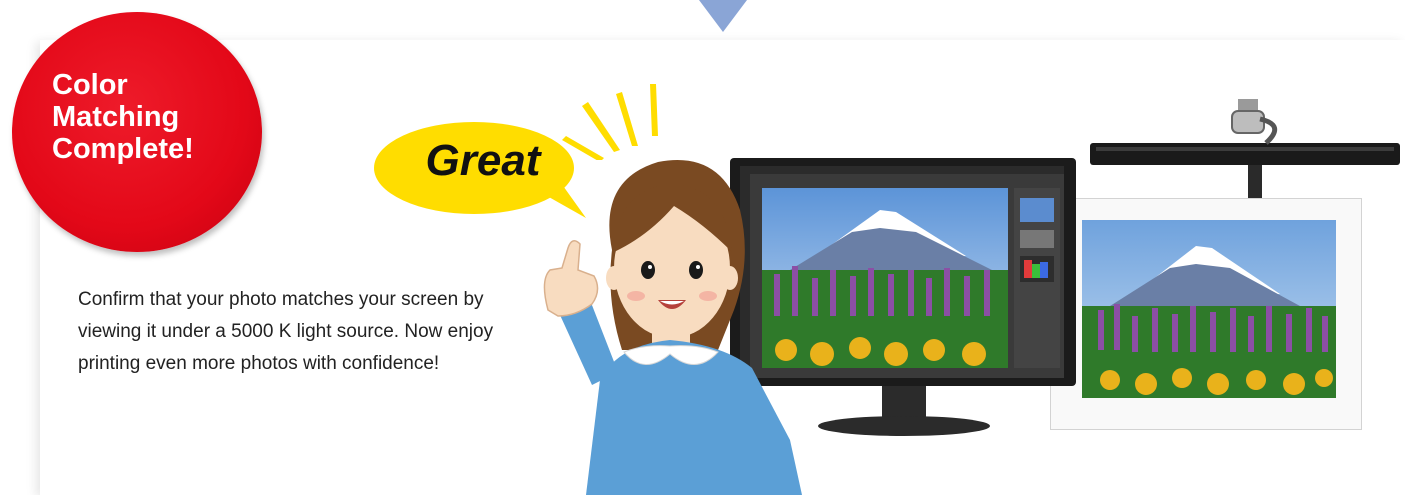 The width and height of the screenshot is (1405, 495). I want to click on printed-photo, so click(1206, 314).